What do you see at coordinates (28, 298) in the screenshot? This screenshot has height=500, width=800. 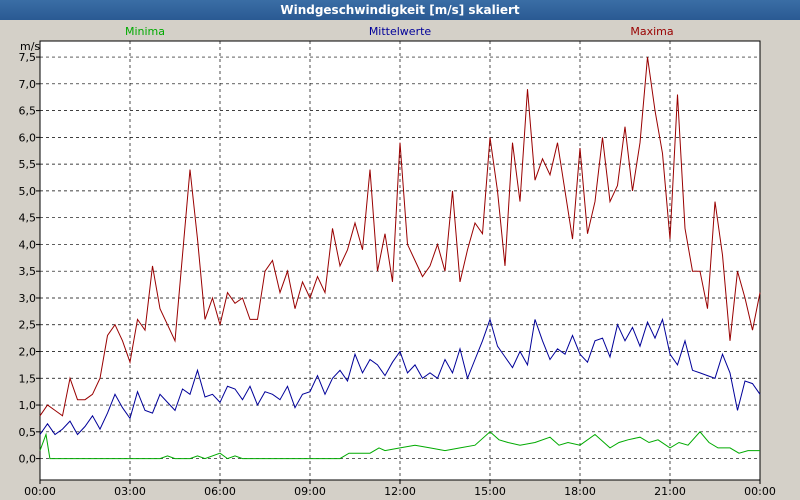 I see `y-tick-label: 3,0` at bounding box center [28, 298].